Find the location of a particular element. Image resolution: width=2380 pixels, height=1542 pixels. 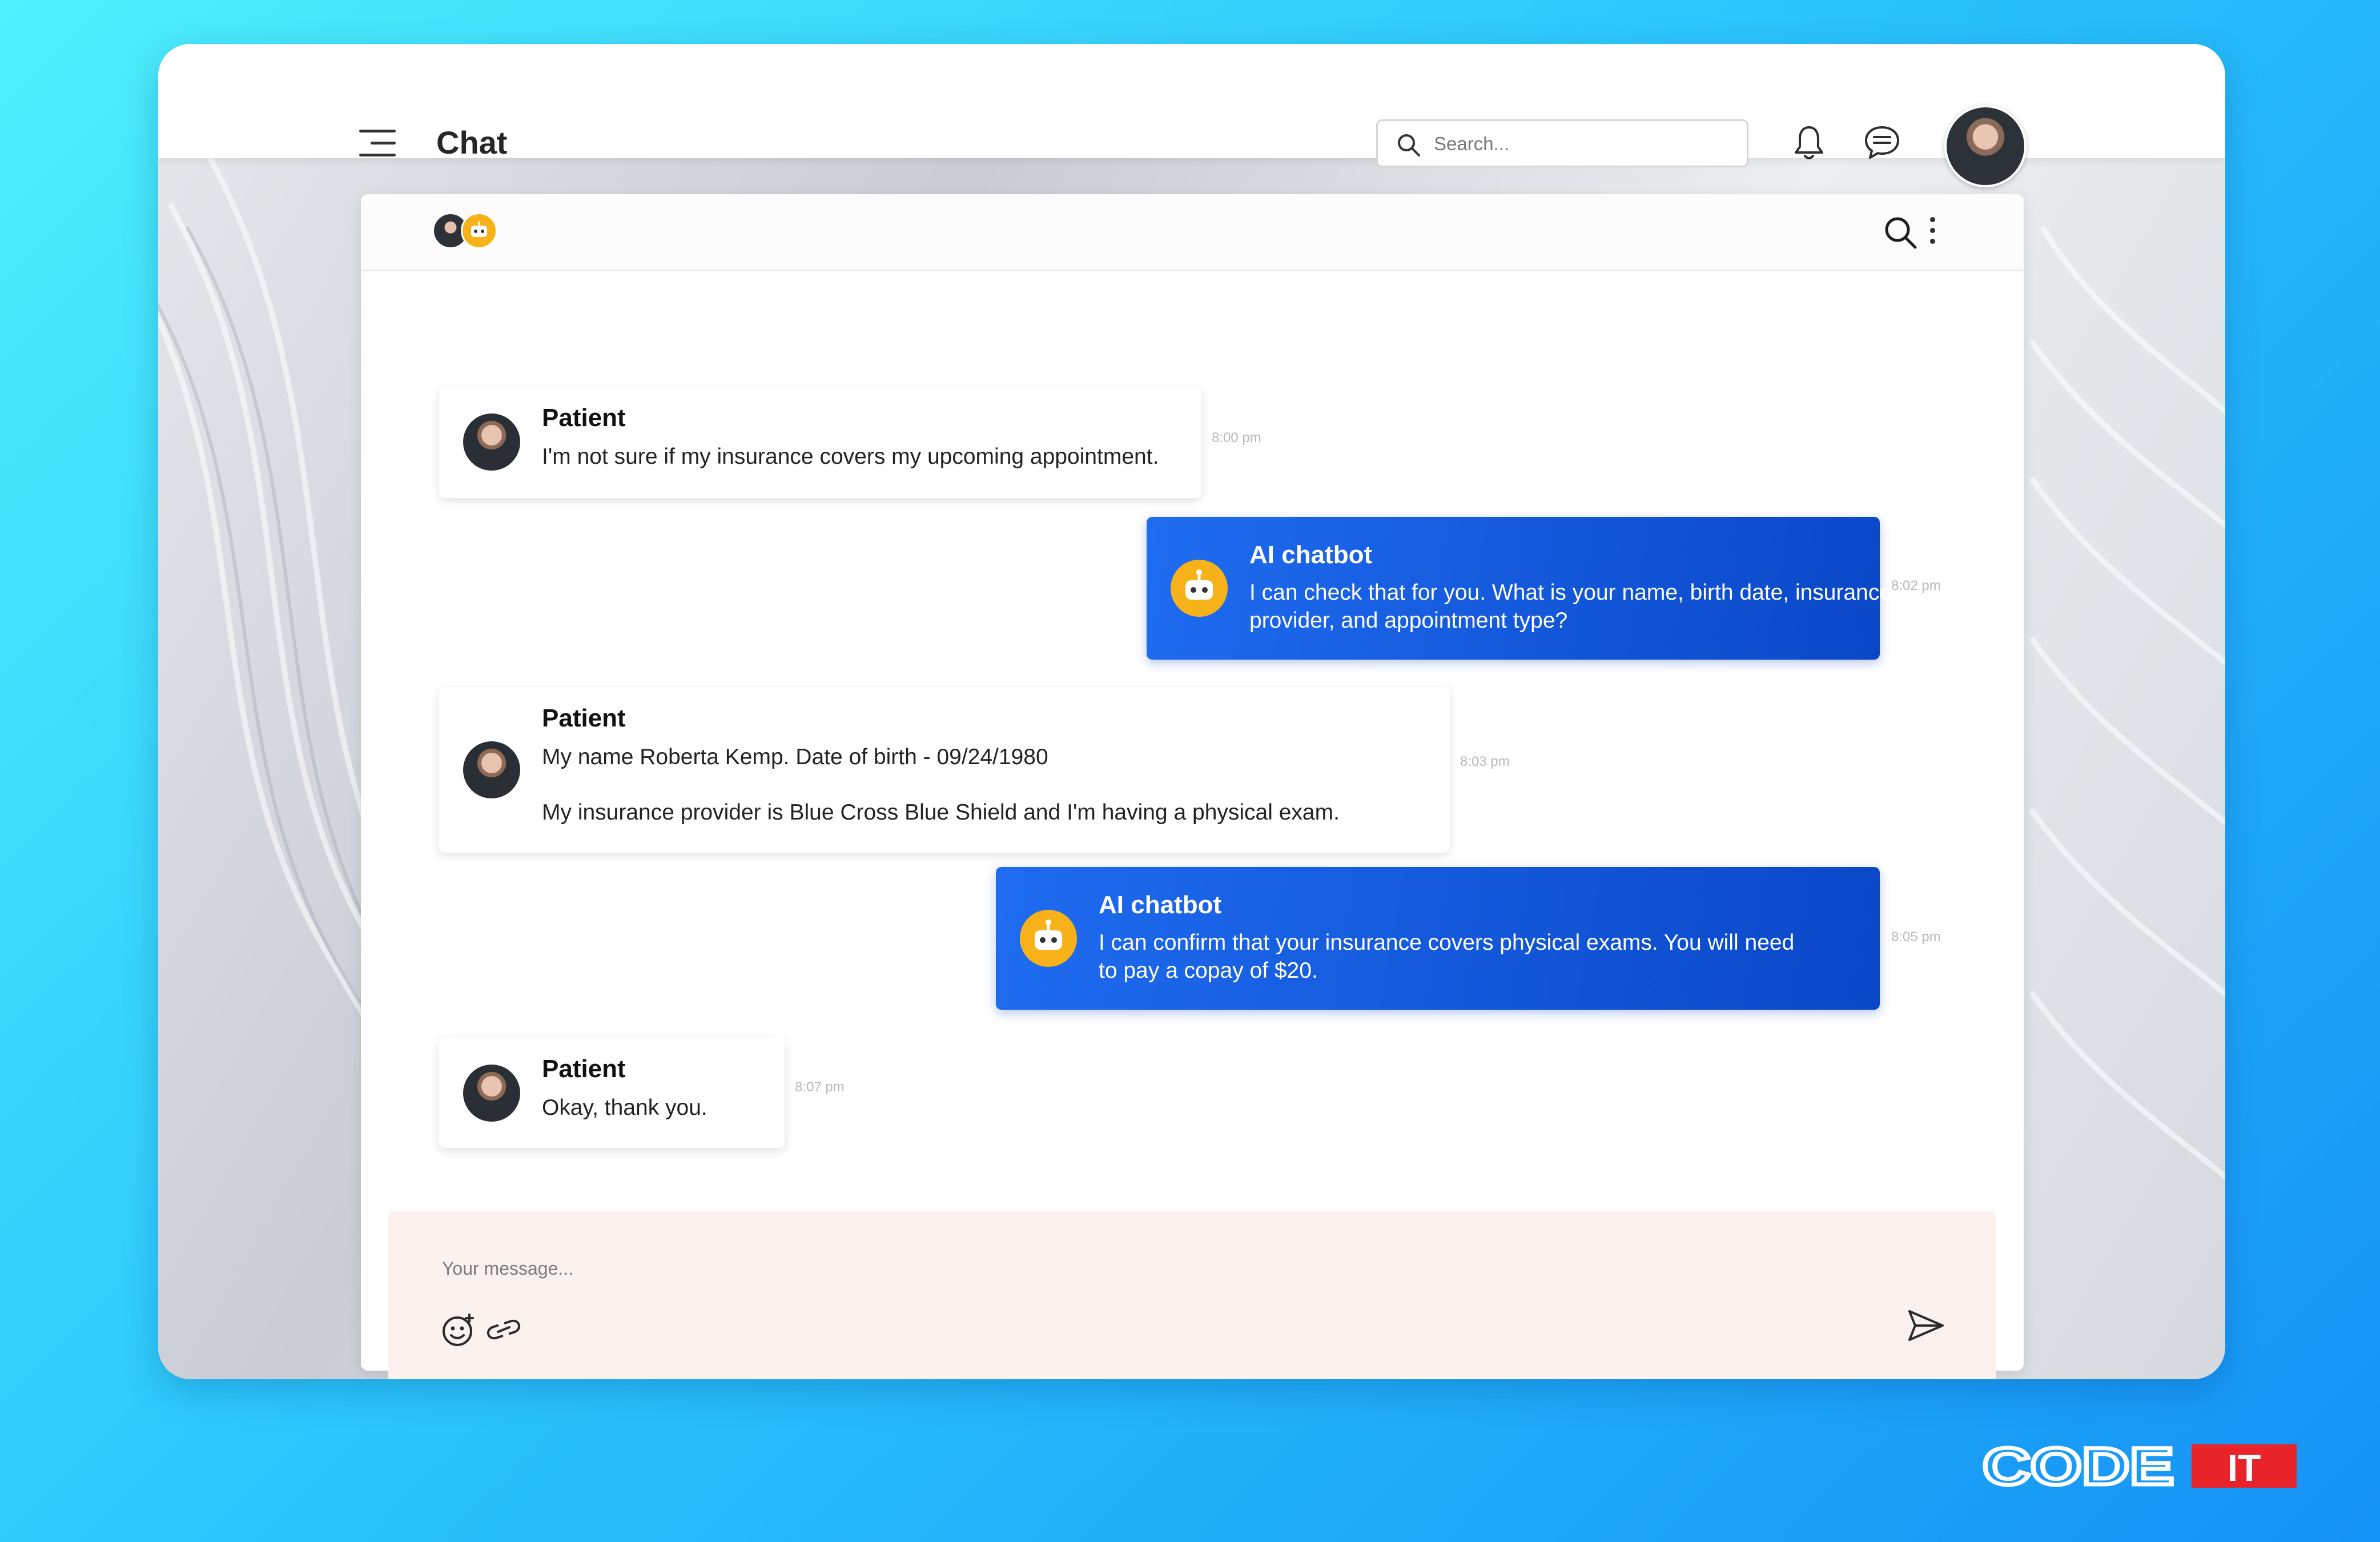

message-timestamp: 8:07 pm is located at coordinates (820, 1087).